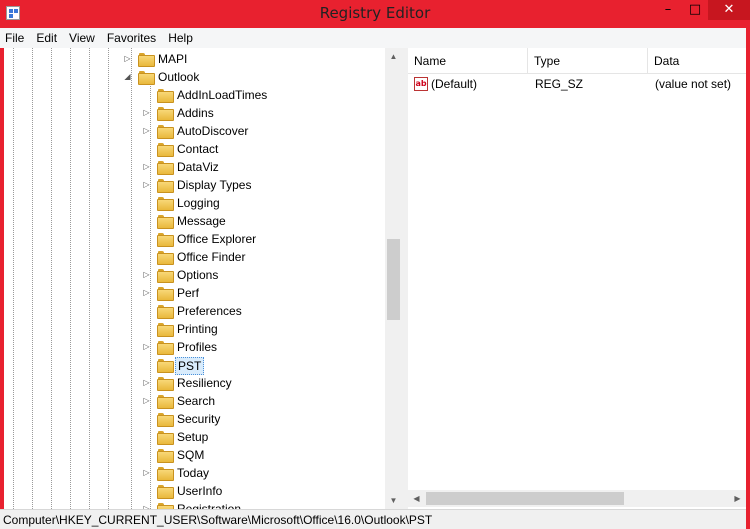 This screenshot has width=750, height=529. What do you see at coordinates (190, 455) in the screenshot?
I see `tree-node-label: SQM` at bounding box center [190, 455].